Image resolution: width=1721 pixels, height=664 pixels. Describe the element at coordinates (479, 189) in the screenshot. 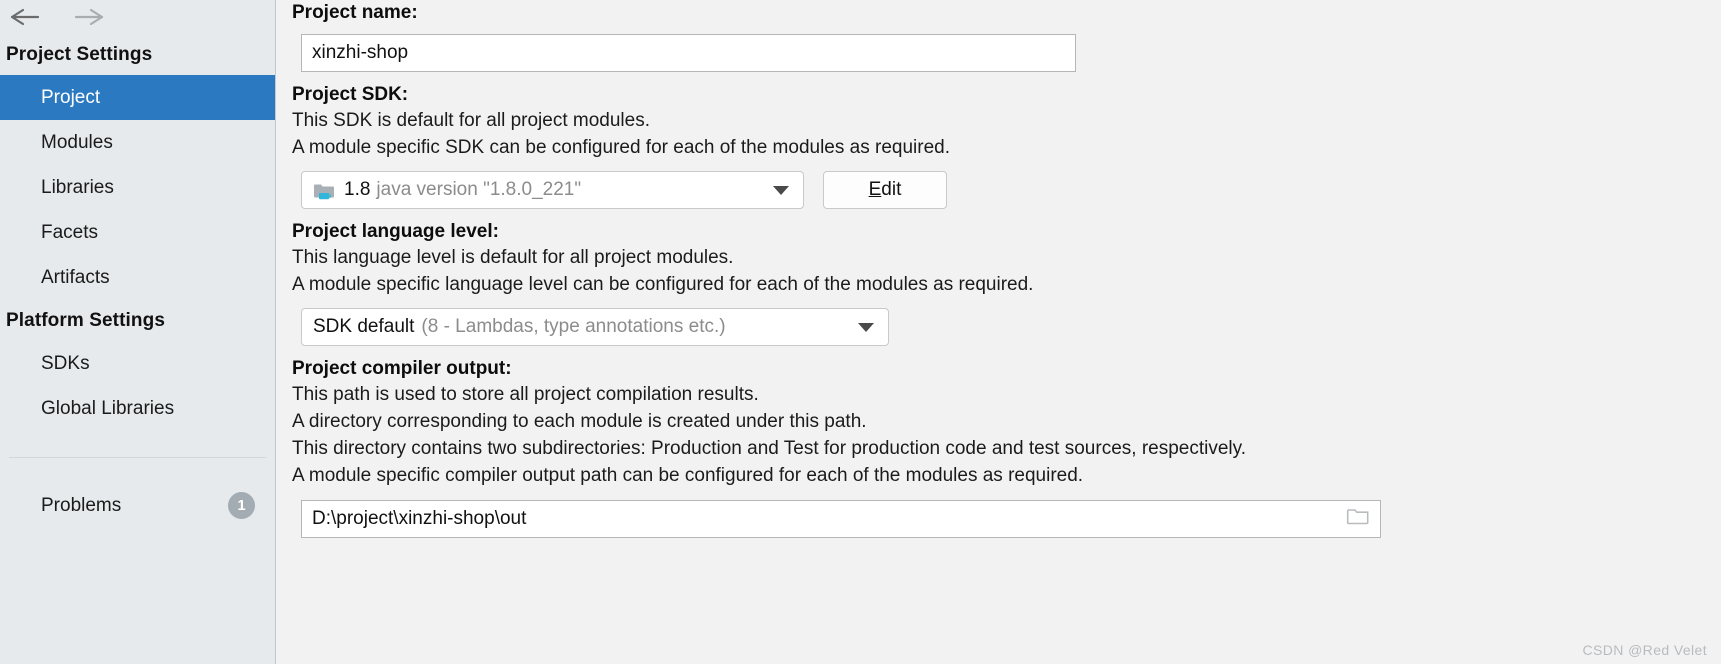

I see `project-sdk-version-detail: java version "1.8.0_221"` at that location.